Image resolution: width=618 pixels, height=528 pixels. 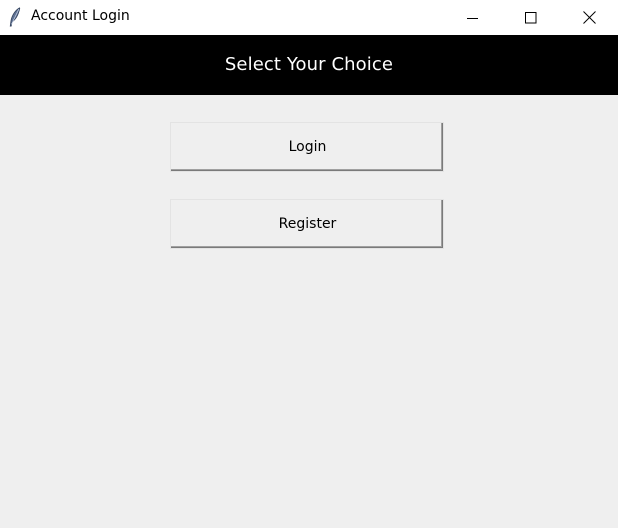 I want to click on close-button, so click(x=589, y=17).